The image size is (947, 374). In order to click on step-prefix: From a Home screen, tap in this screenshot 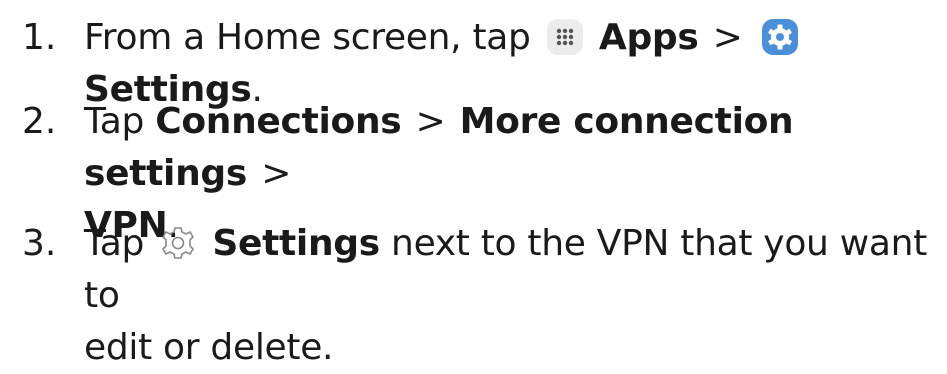, I will do `click(307, 37)`.